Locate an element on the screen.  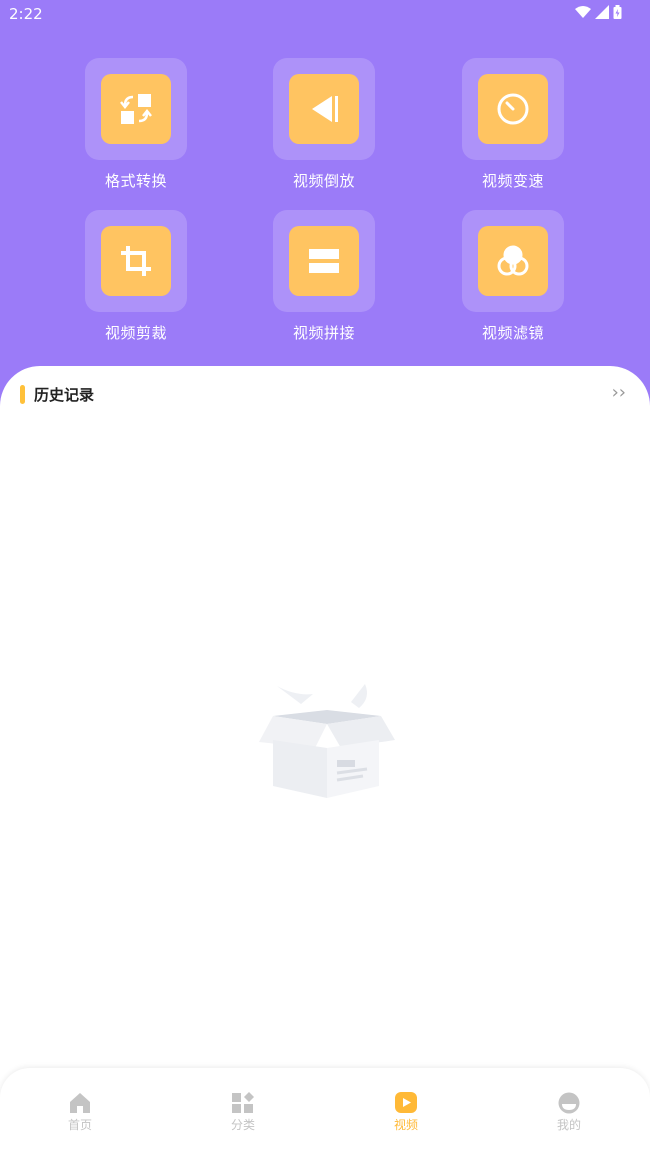
status-bar: 2:22 is located at coordinates (325, 14).